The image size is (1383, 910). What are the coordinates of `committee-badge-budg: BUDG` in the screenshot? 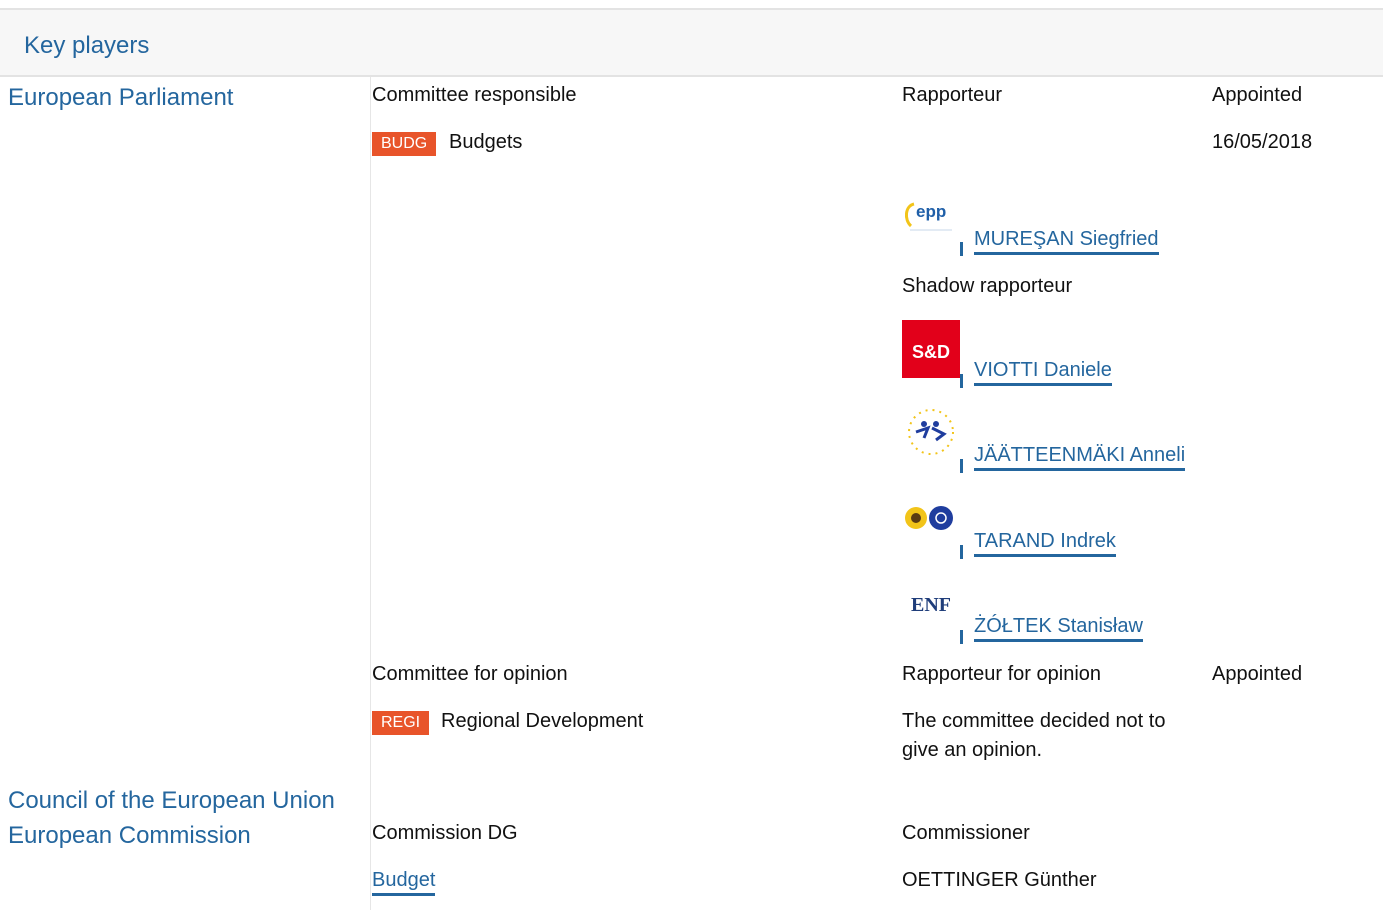 It's located at (404, 144).